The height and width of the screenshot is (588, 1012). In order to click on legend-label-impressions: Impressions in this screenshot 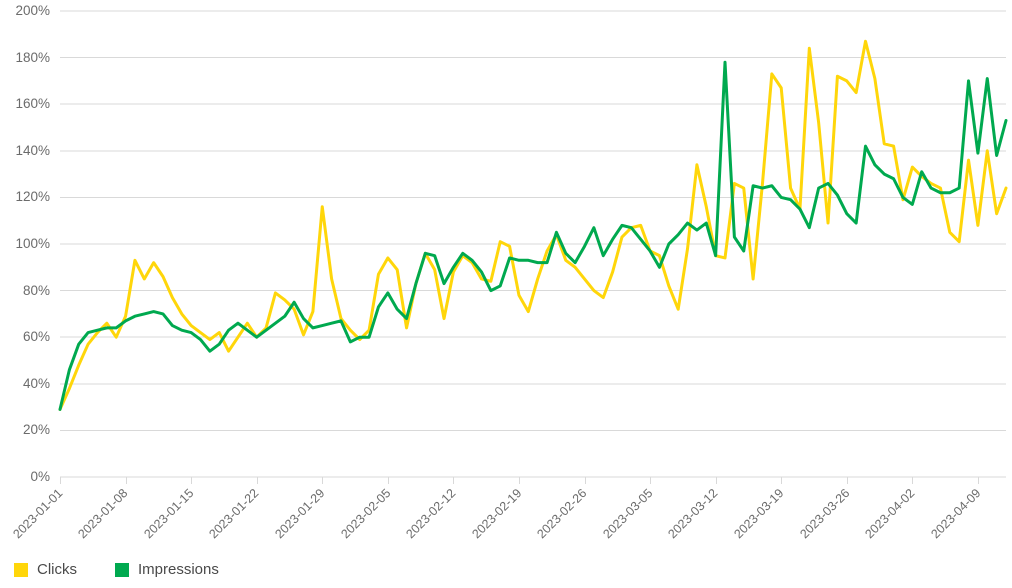, I will do `click(178, 569)`.